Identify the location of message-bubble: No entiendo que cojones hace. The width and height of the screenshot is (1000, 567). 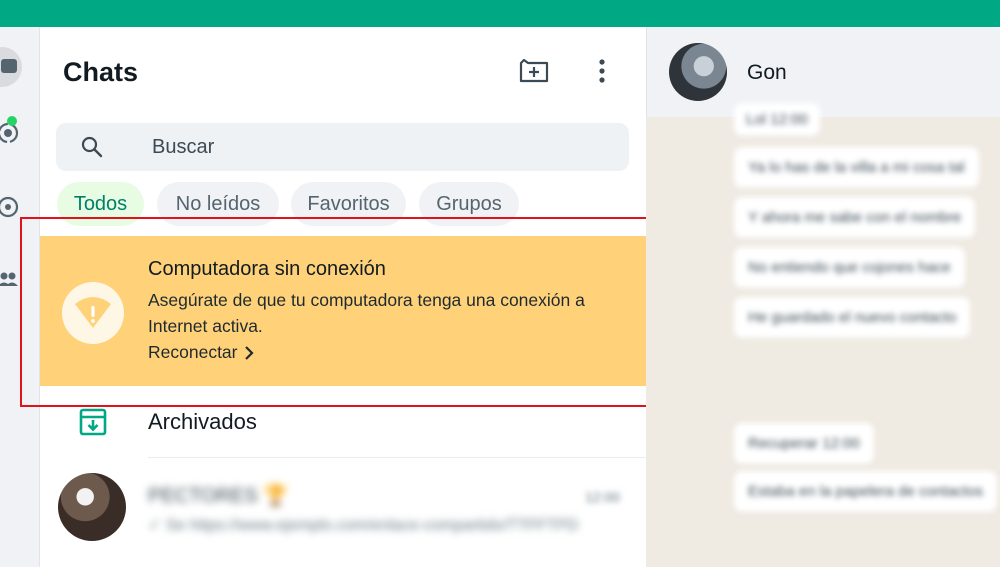
(849, 267).